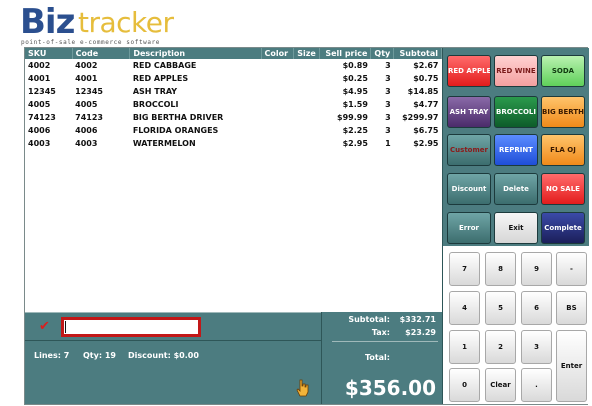  Describe the element at coordinates (571, 269) in the screenshot. I see `key-minus: -` at that location.